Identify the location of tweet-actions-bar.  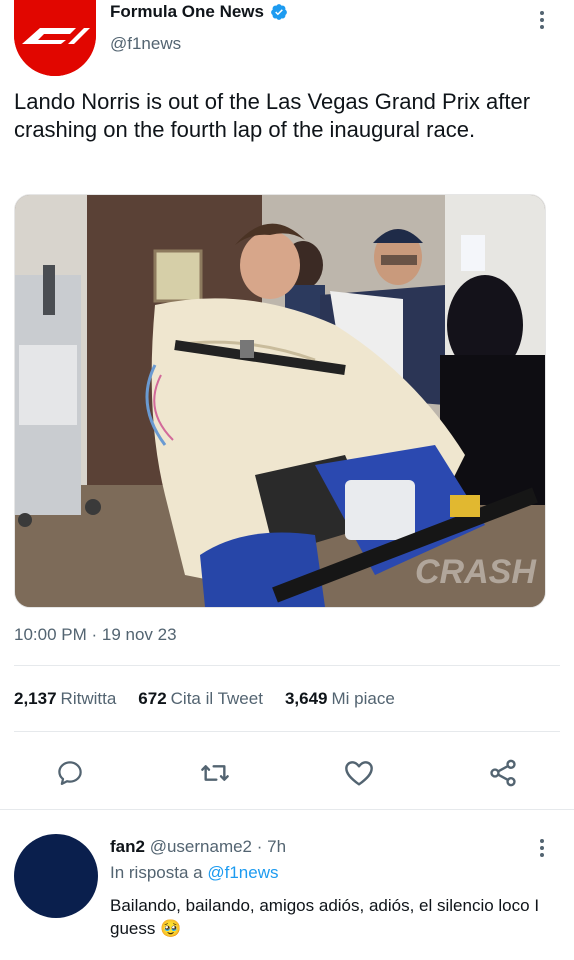
(287, 772).